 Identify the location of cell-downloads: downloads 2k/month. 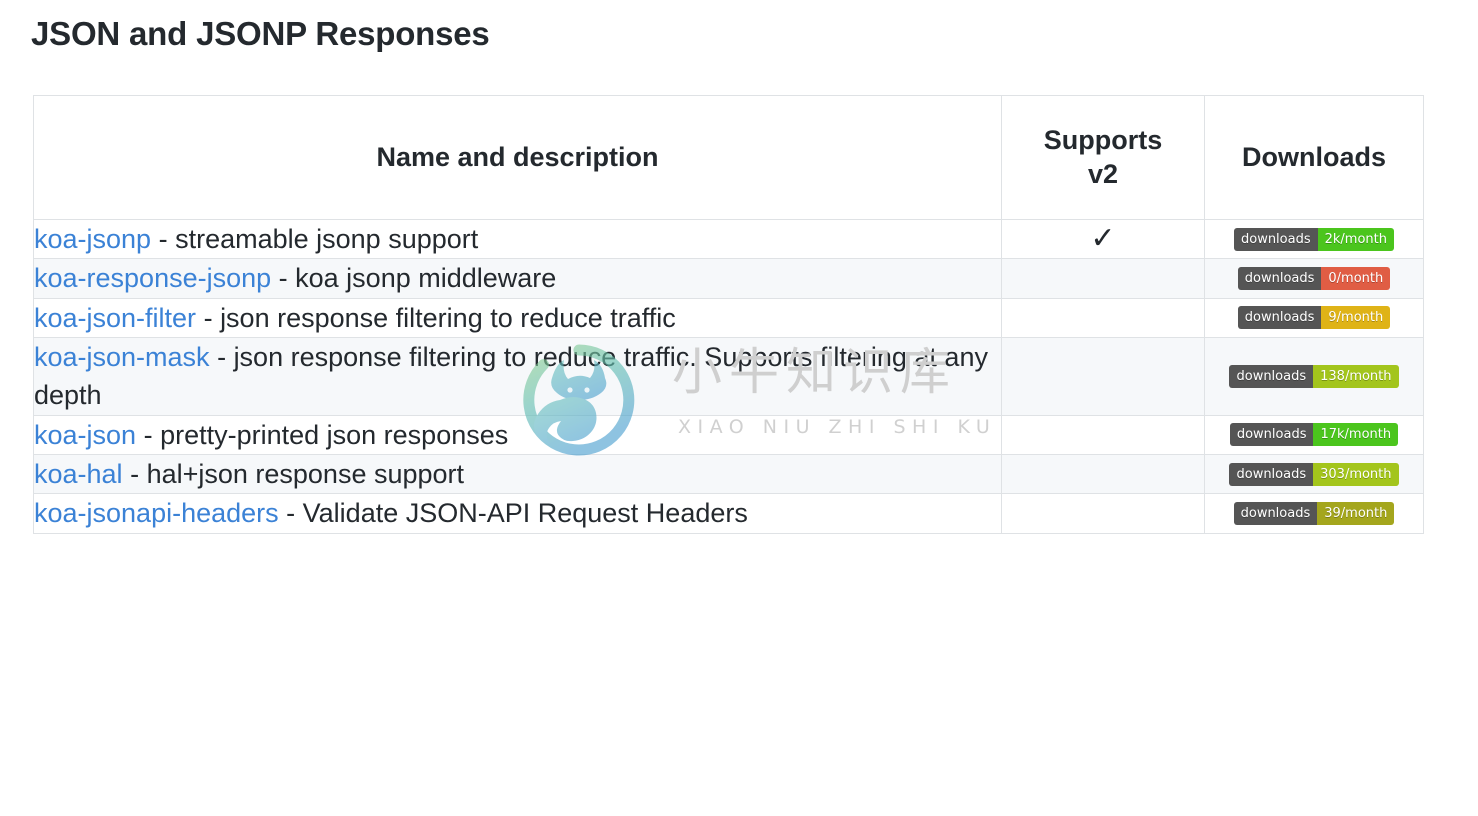
(1314, 239).